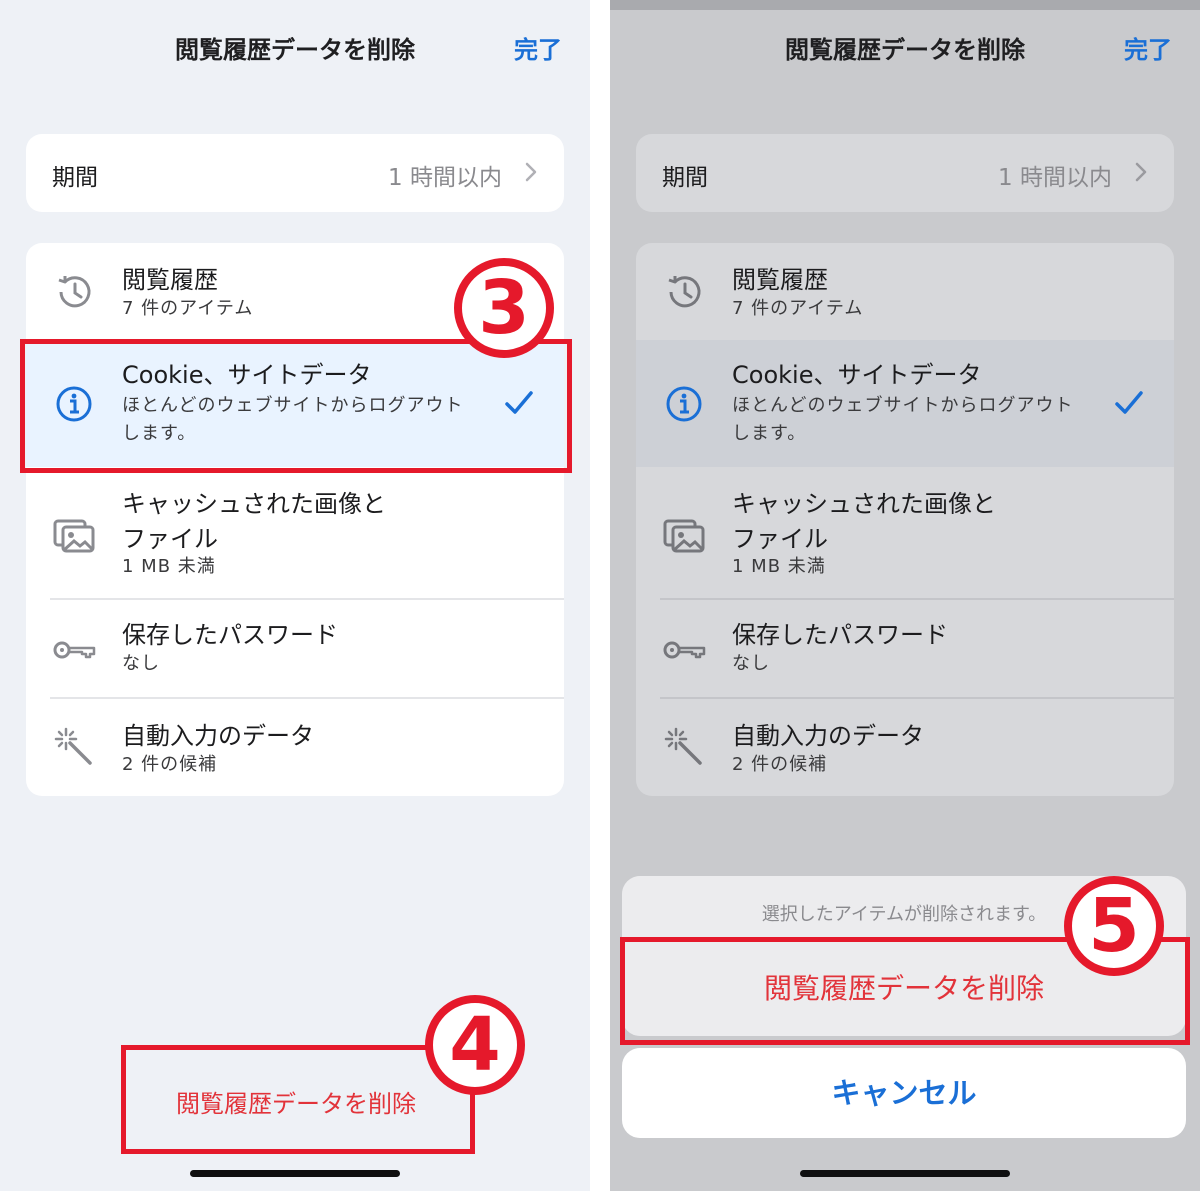 The image size is (1200, 1191). I want to click on step-4-badge: 4, so click(475, 1045).